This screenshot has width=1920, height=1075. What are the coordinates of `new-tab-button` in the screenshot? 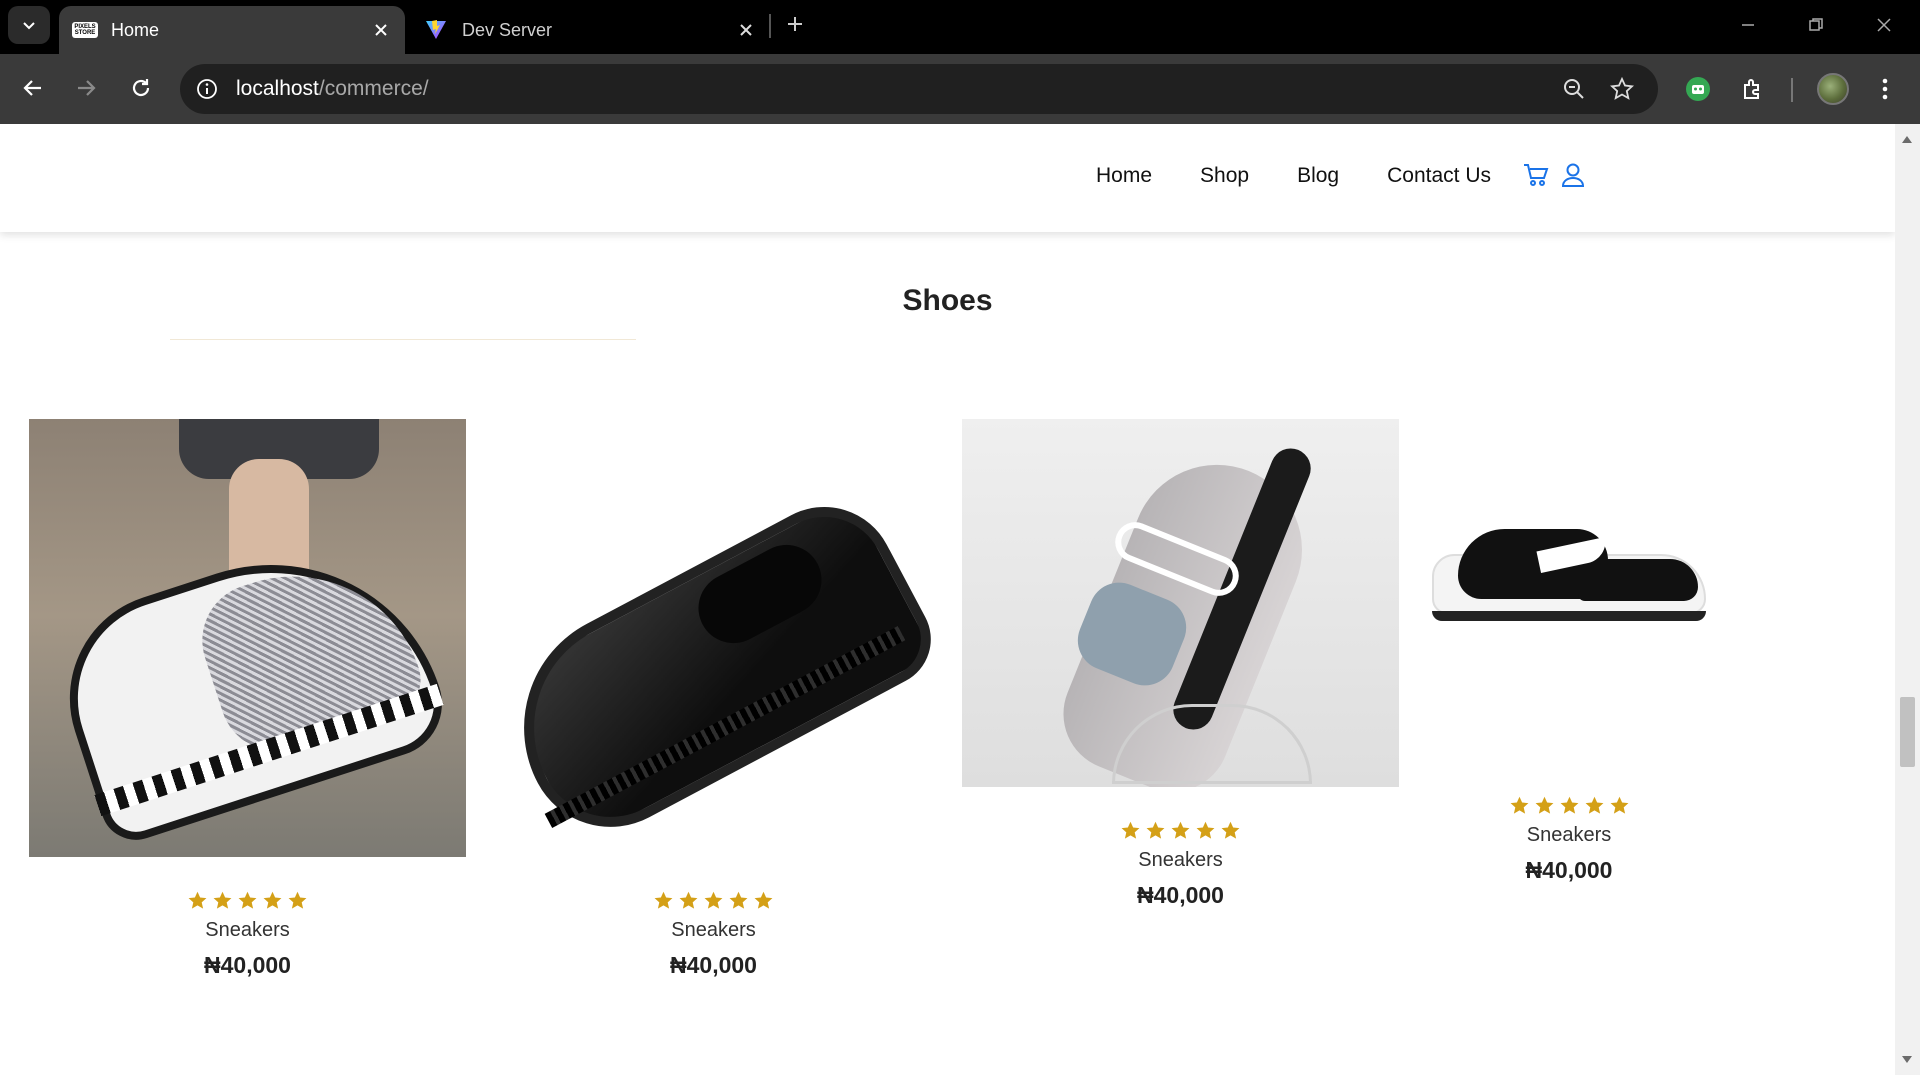 It's located at (795, 24).